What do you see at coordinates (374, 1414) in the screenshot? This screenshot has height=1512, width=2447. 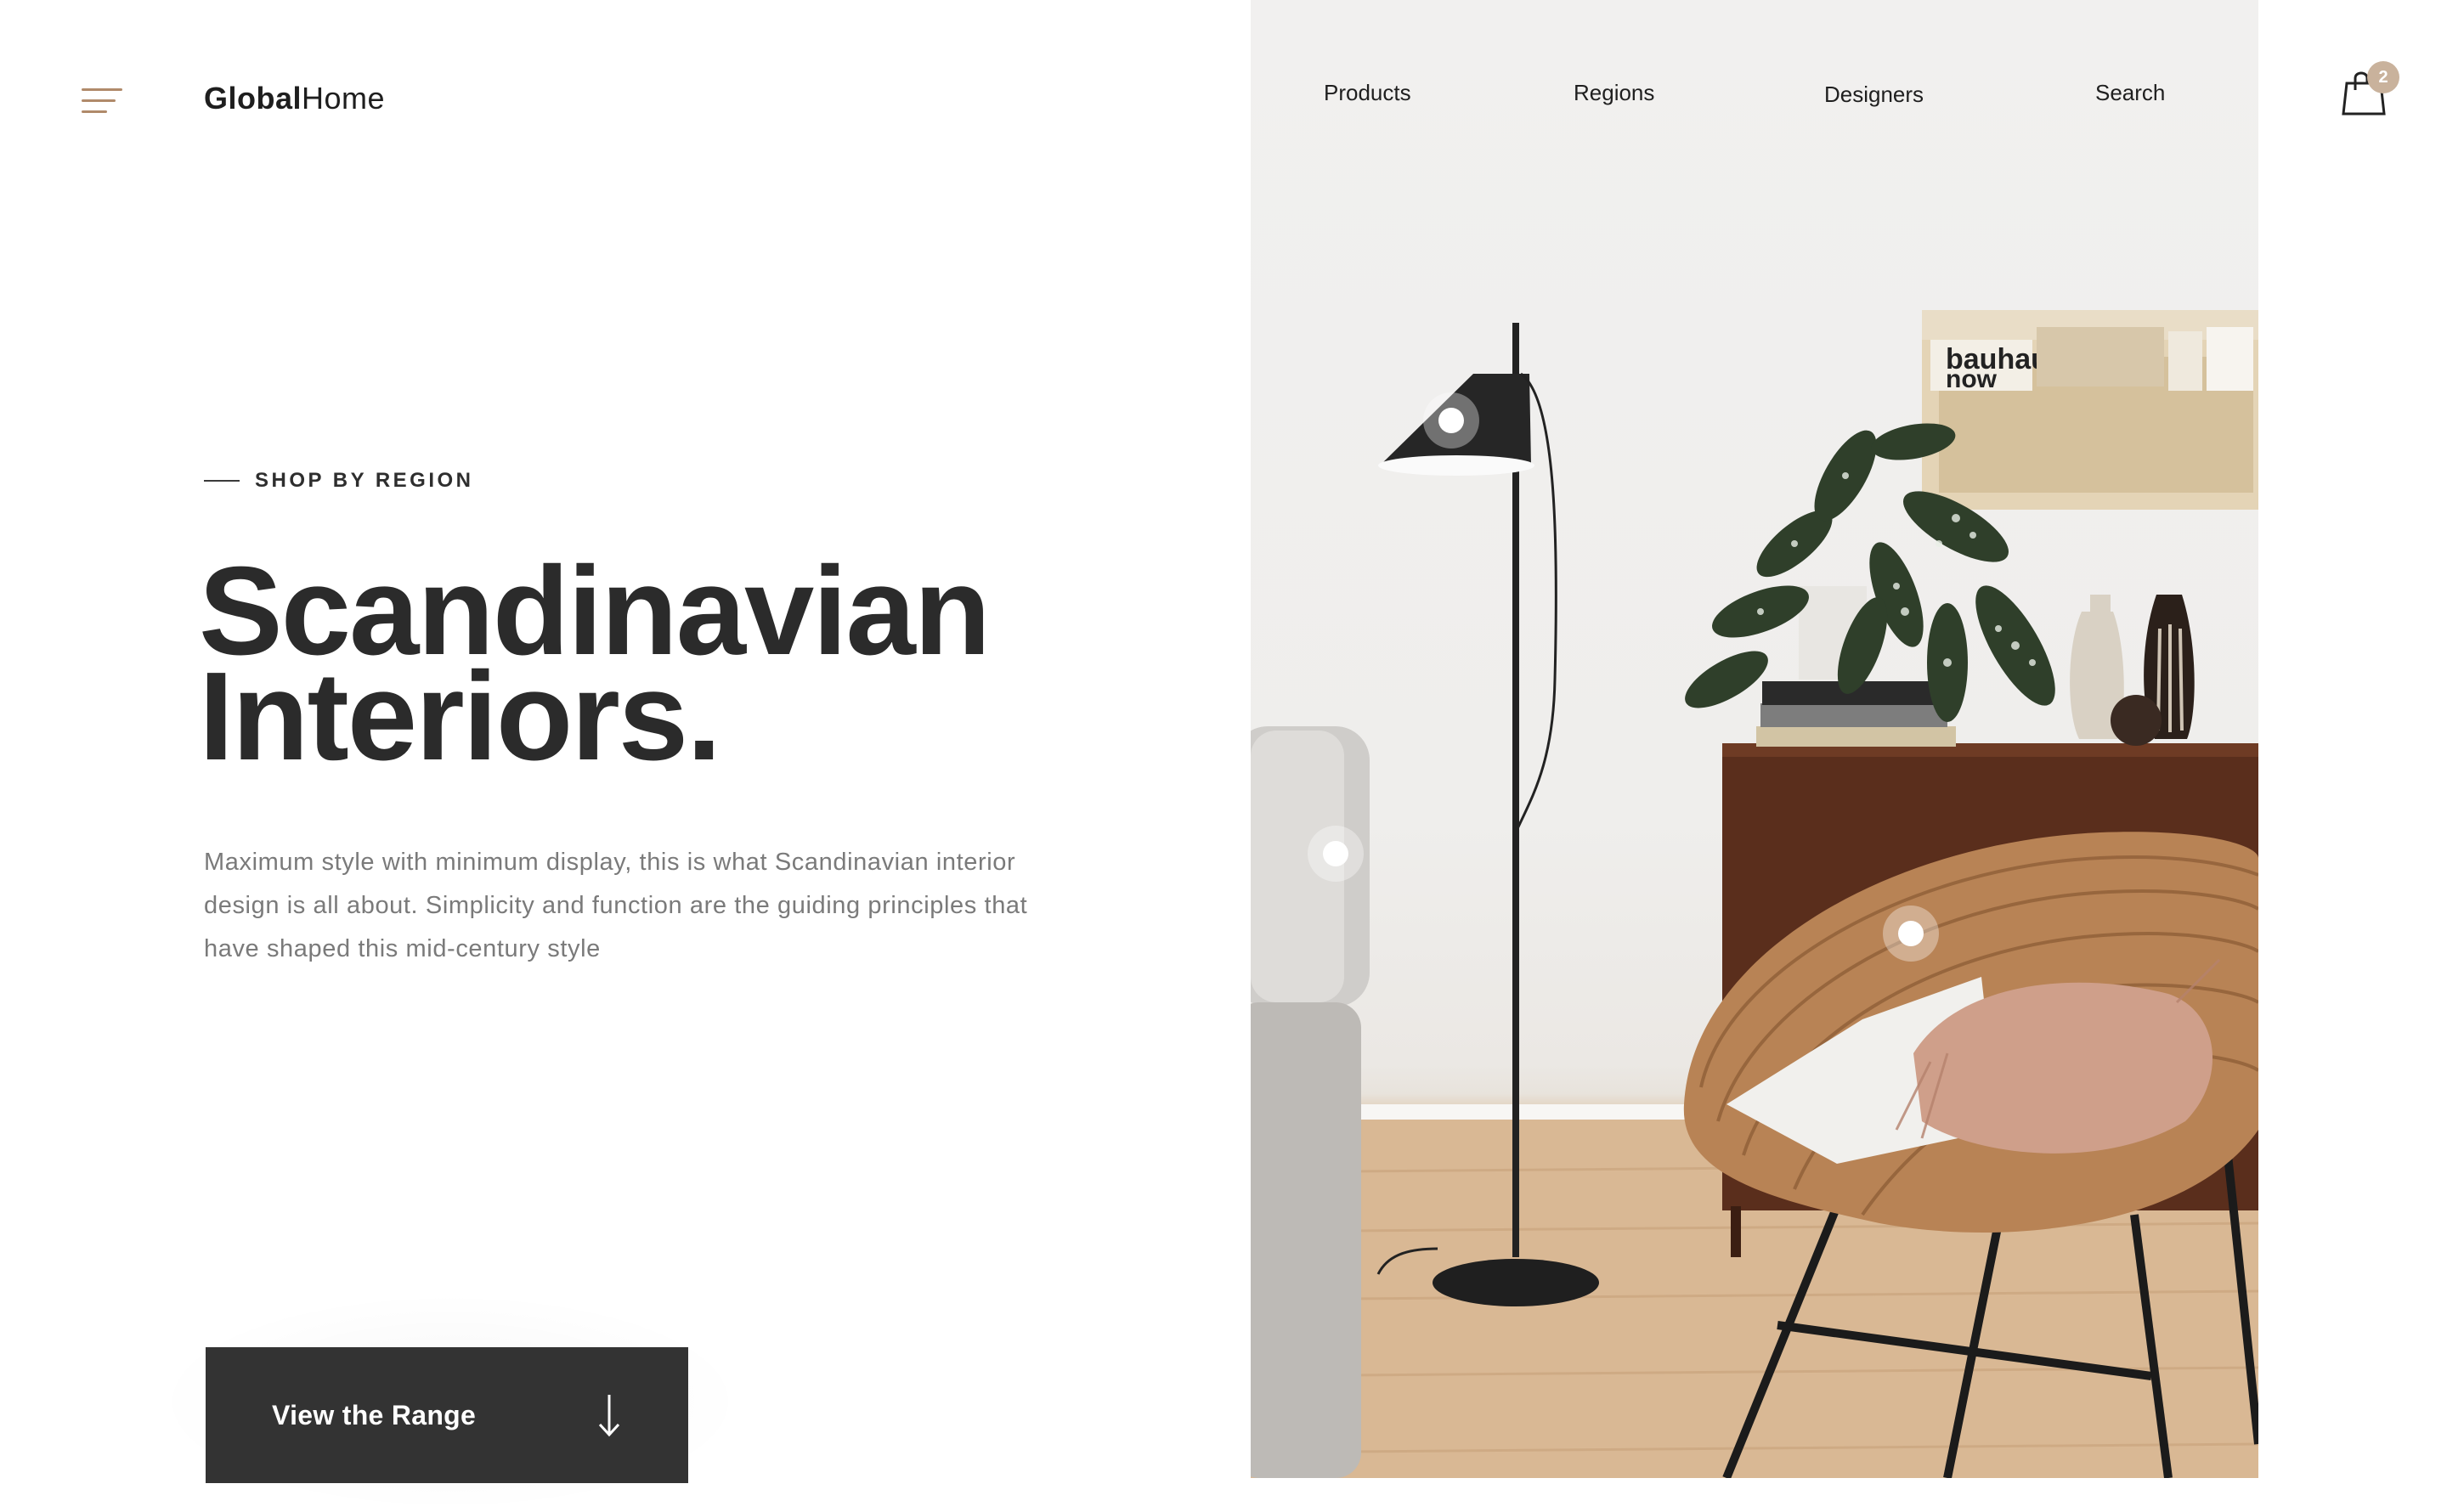 I see `view-range-label: View the Range` at bounding box center [374, 1414].